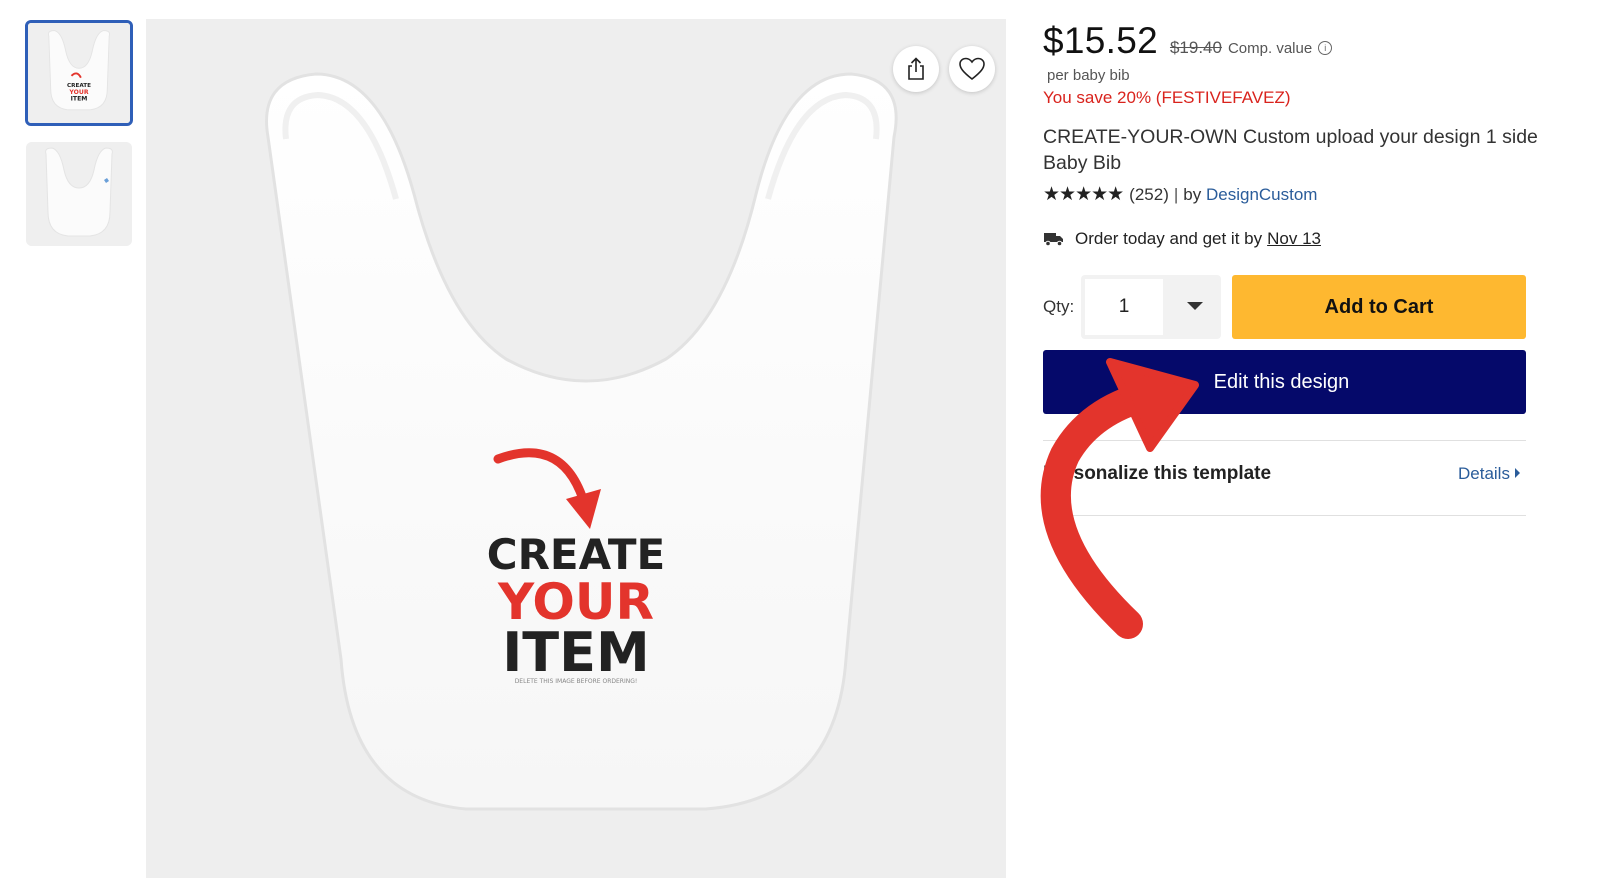  What do you see at coordinates (1284, 440) in the screenshot?
I see `divider-top` at bounding box center [1284, 440].